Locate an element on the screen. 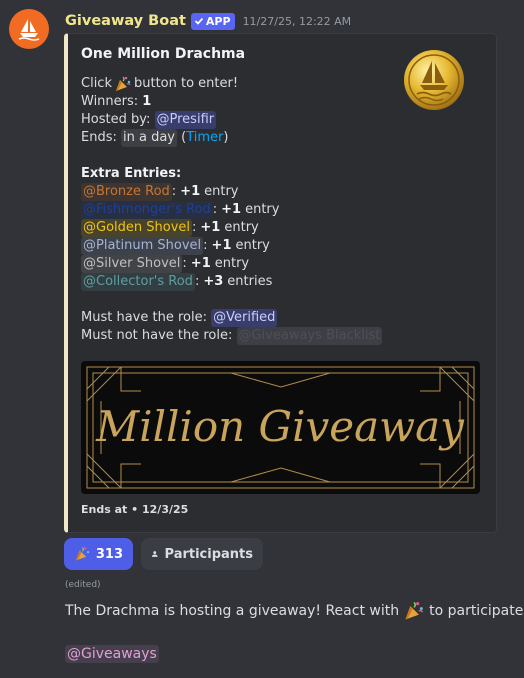 This screenshot has height=678, width=524. timer-link: Timer is located at coordinates (204, 138).